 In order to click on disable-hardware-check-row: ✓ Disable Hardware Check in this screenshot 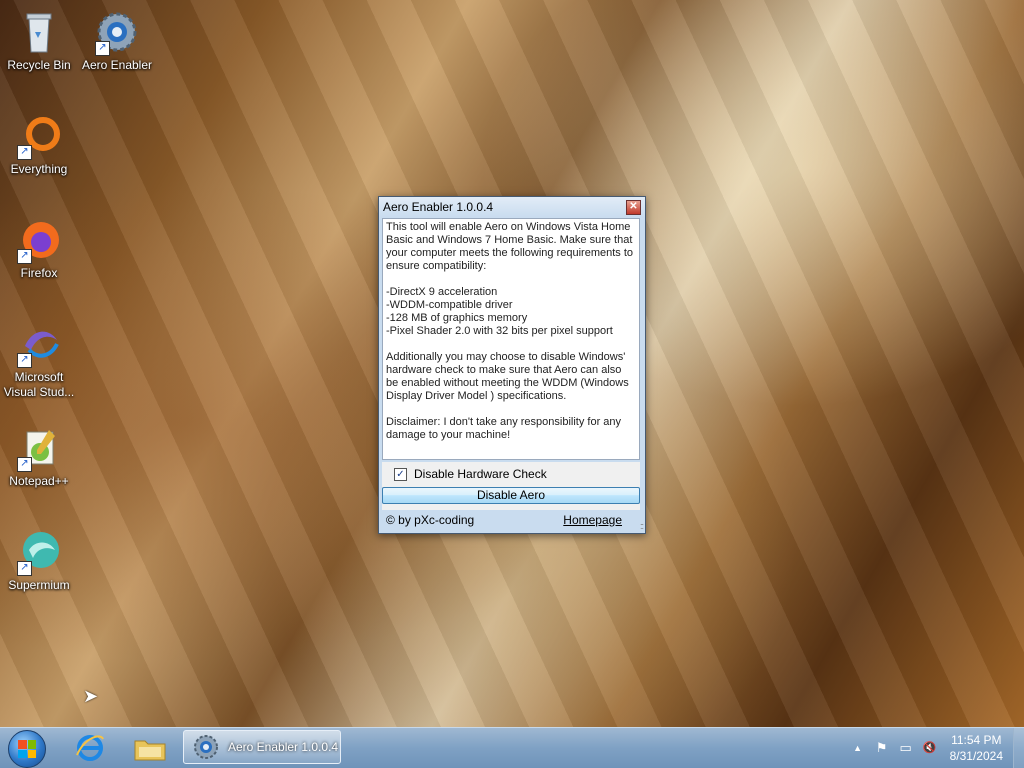, I will do `click(470, 474)`.